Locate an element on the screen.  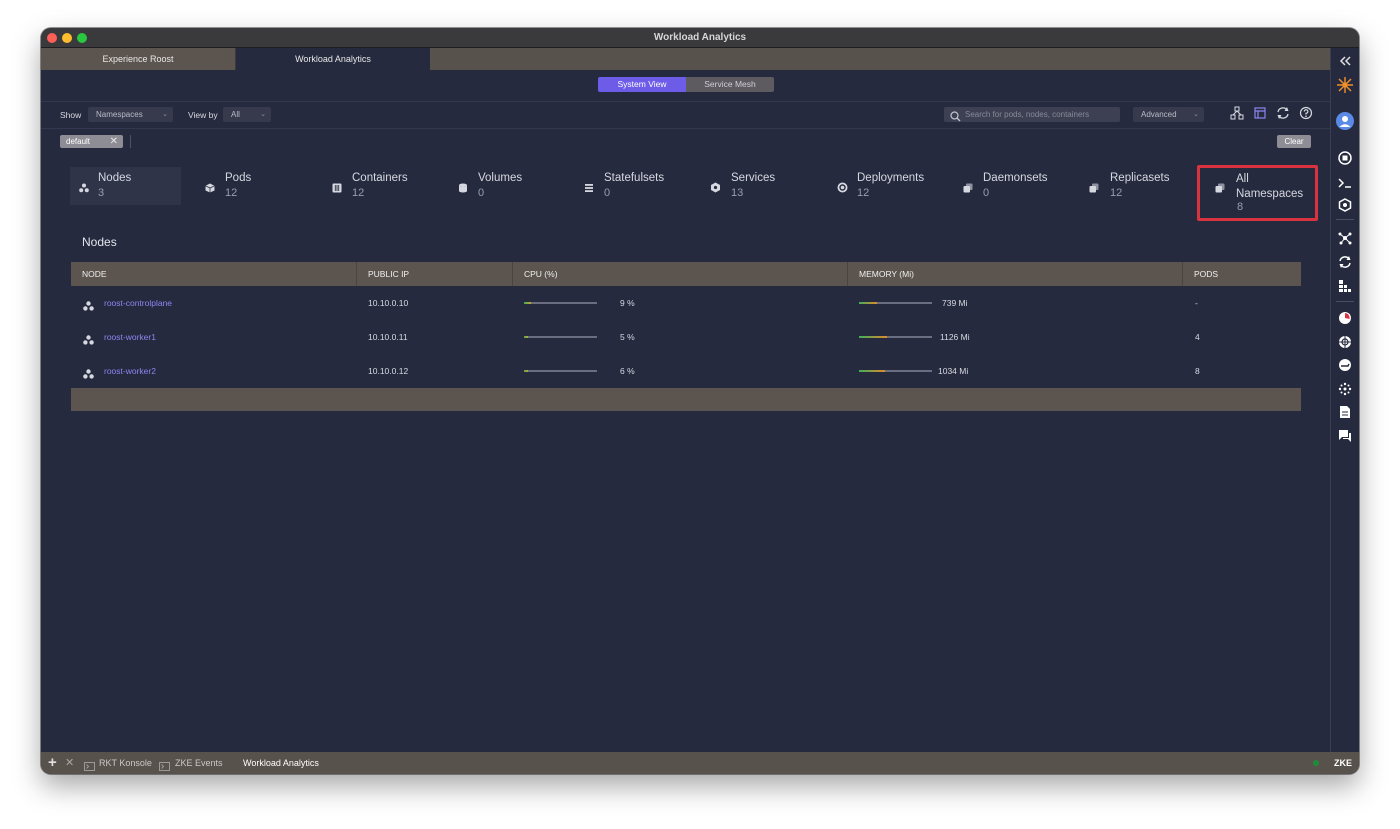
column-header-node: NODE is located at coordinates (214, 274).